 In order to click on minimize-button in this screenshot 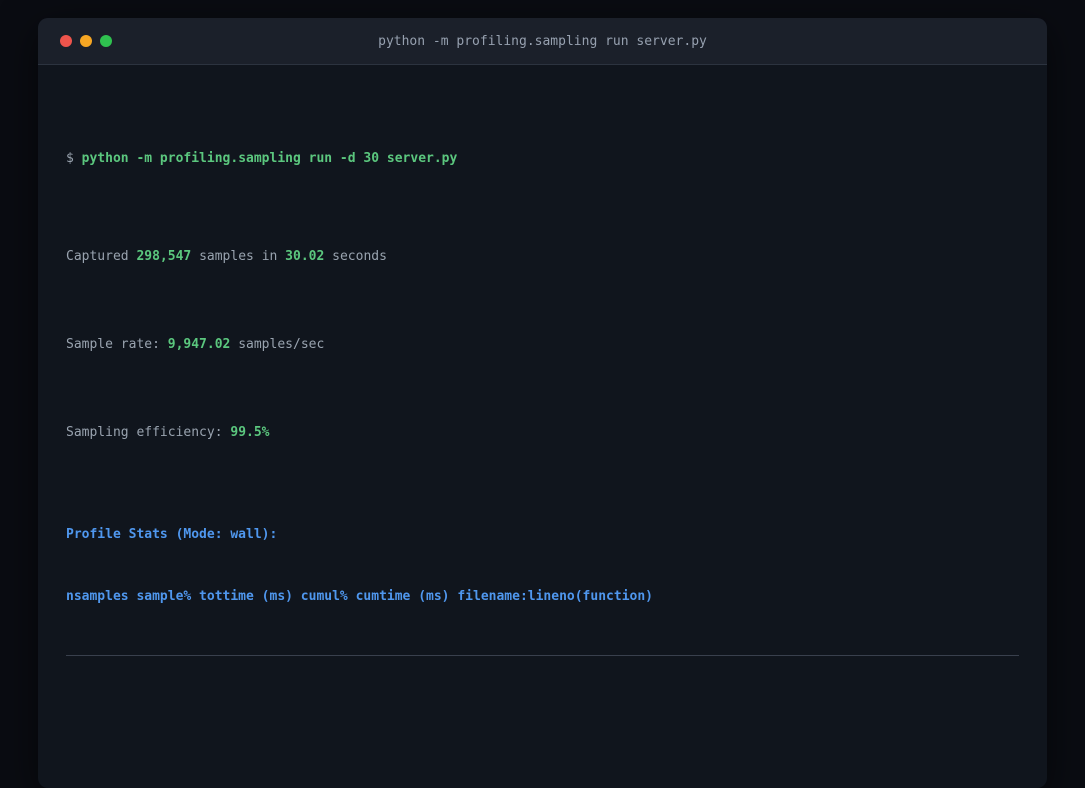, I will do `click(86, 41)`.